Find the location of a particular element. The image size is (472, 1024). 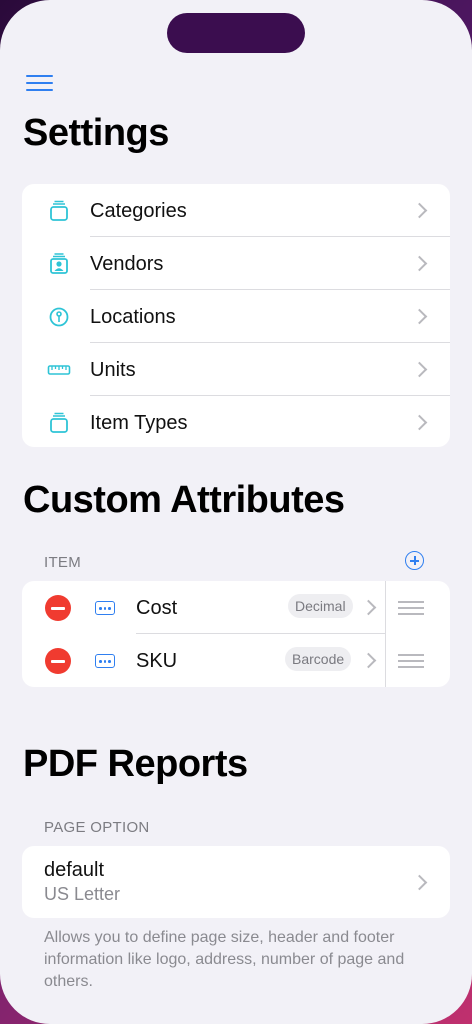

settings-item-label: Vendors is located at coordinates (127, 264).